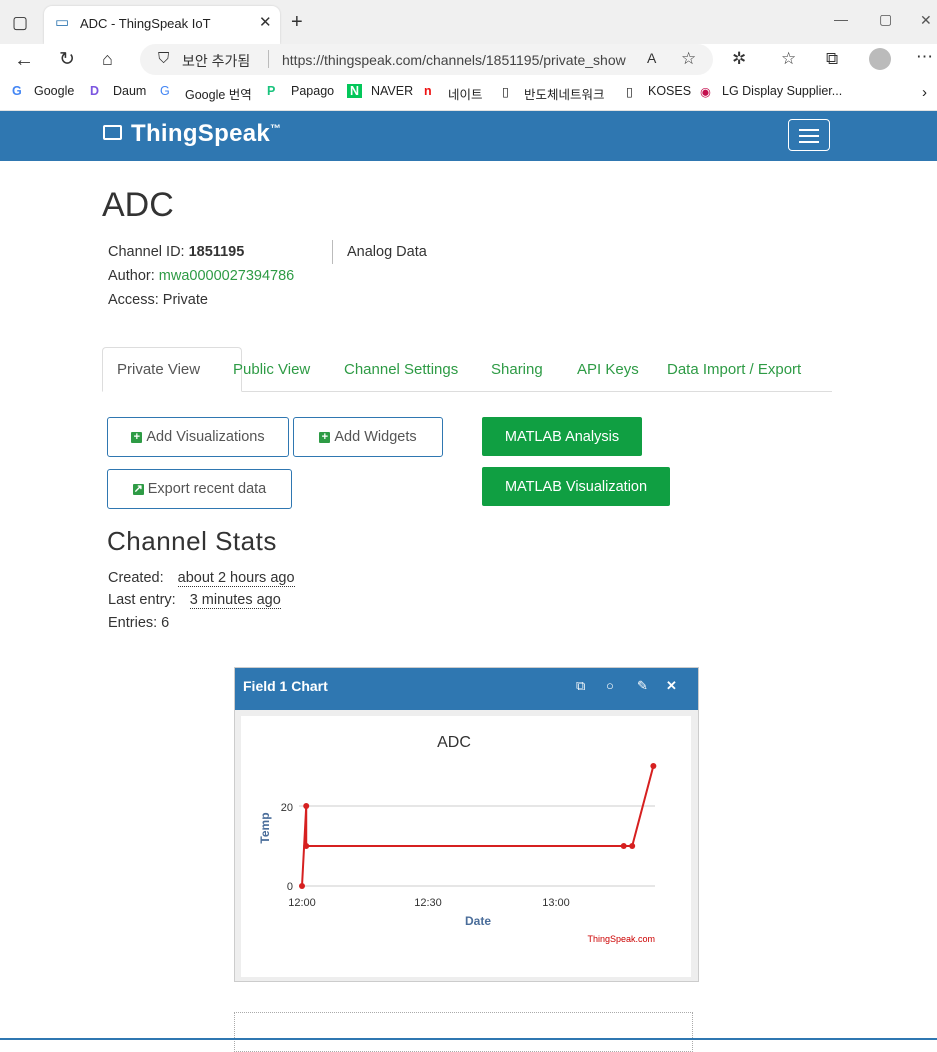 The image size is (937, 1052). Describe the element at coordinates (138, 205) in the screenshot. I see `page-title: ADC` at that location.